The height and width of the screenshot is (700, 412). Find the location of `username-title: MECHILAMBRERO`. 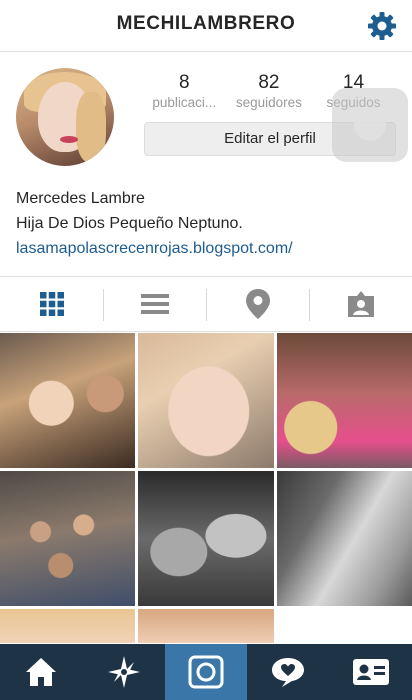

username-title: MECHILAMBRERO is located at coordinates (206, 23).